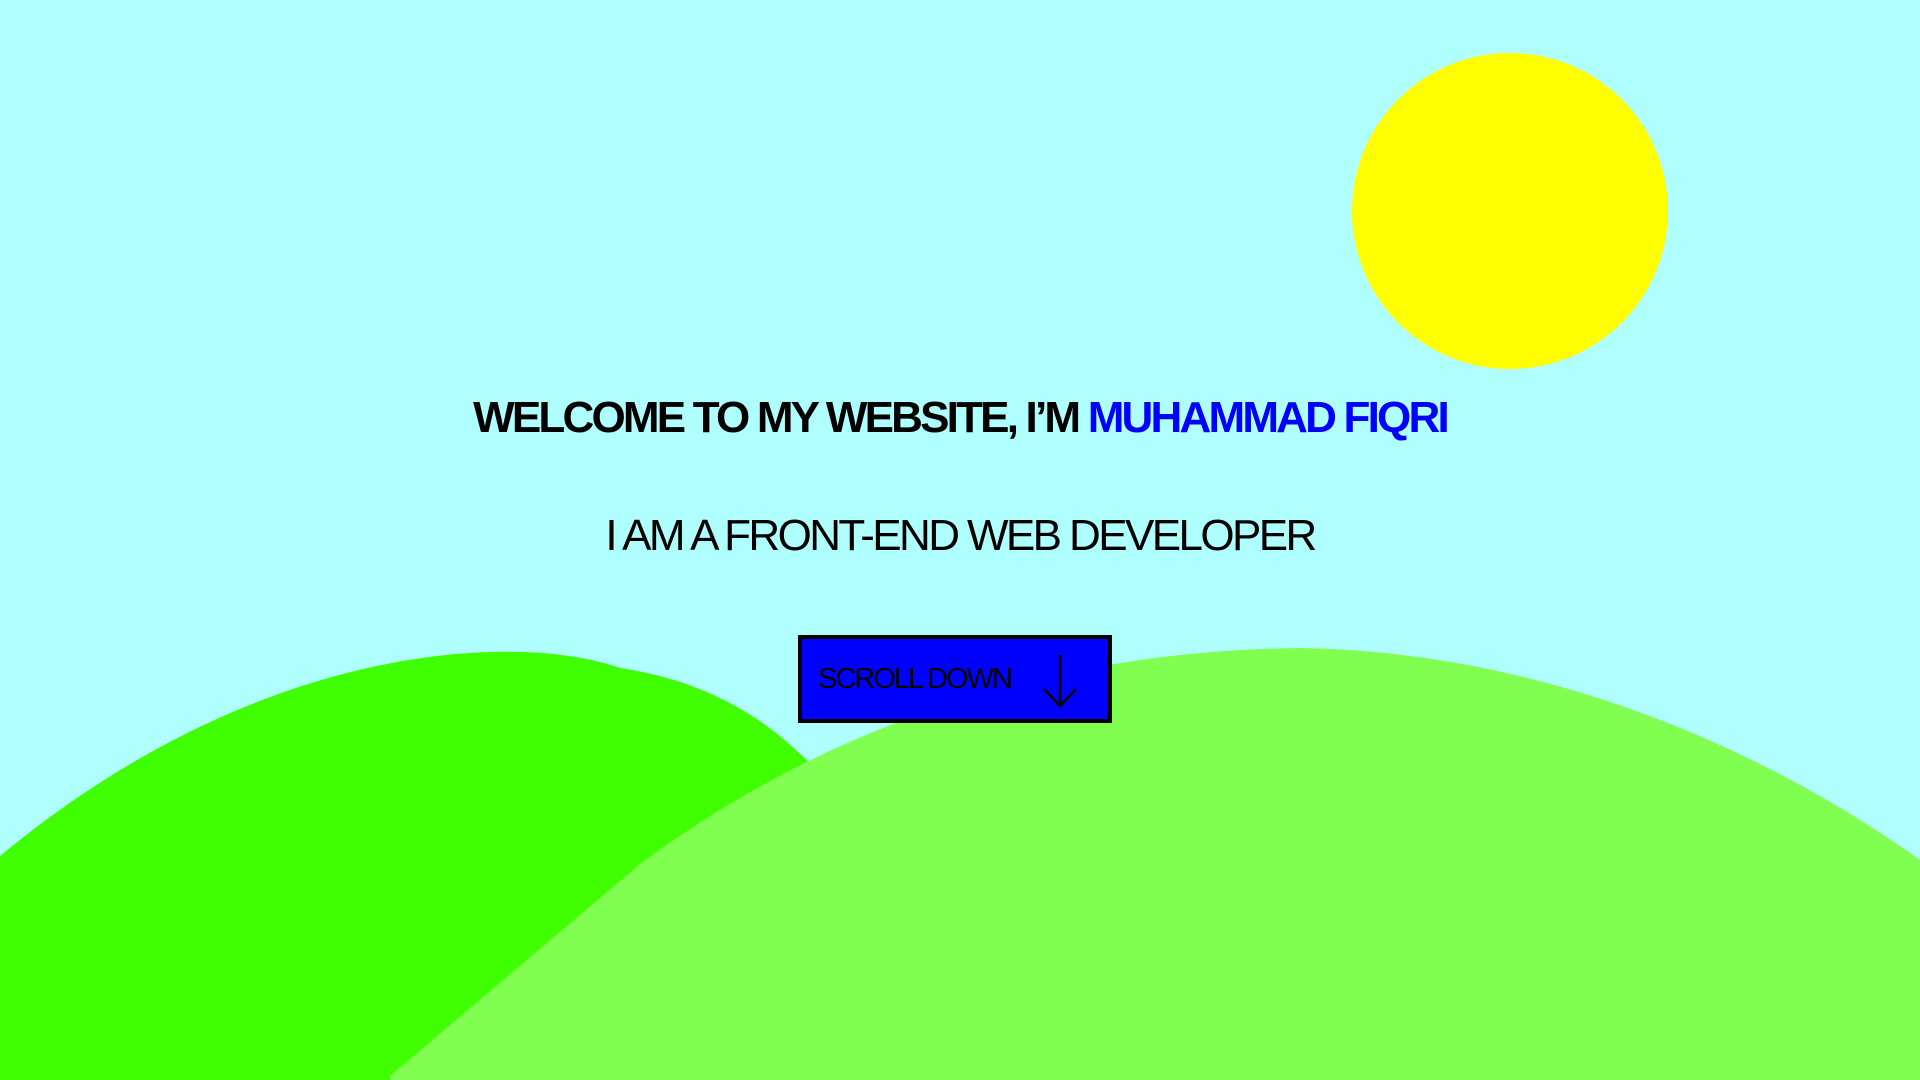 This screenshot has width=1920, height=1080. What do you see at coordinates (780, 417) in the screenshot?
I see `title-prefix: WELCOME TO MY WEBSITE, I’M` at bounding box center [780, 417].